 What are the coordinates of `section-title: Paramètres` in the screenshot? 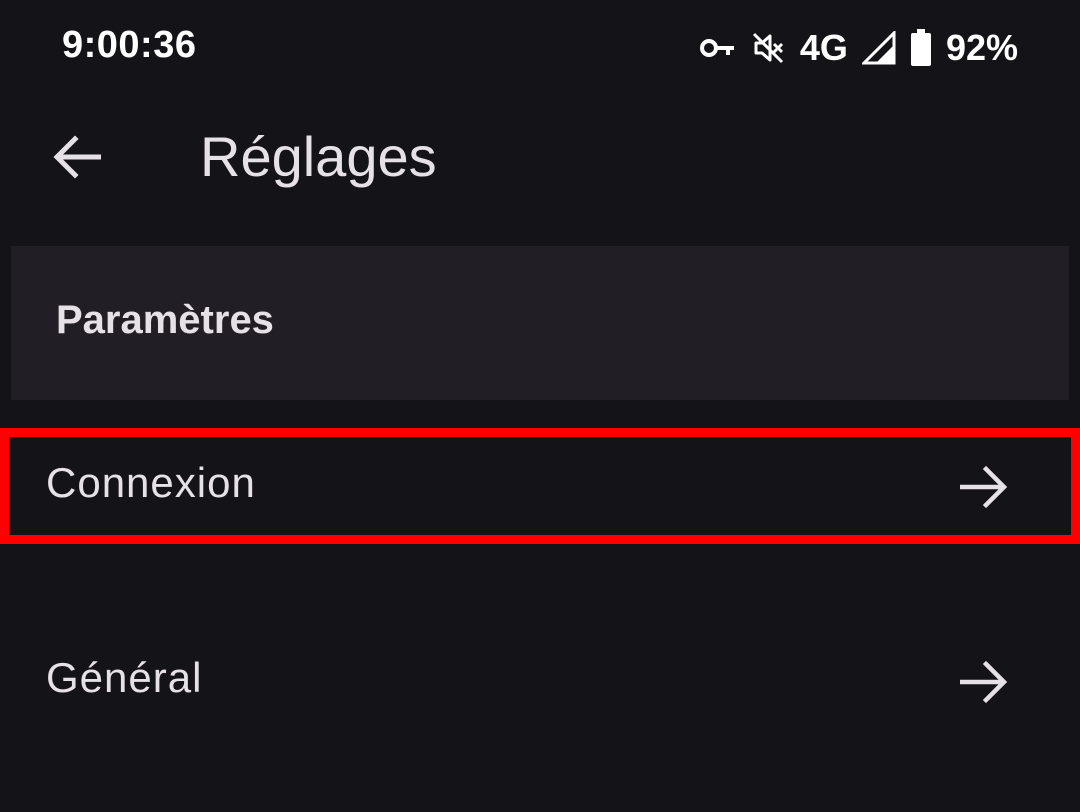 It's located at (165, 320).